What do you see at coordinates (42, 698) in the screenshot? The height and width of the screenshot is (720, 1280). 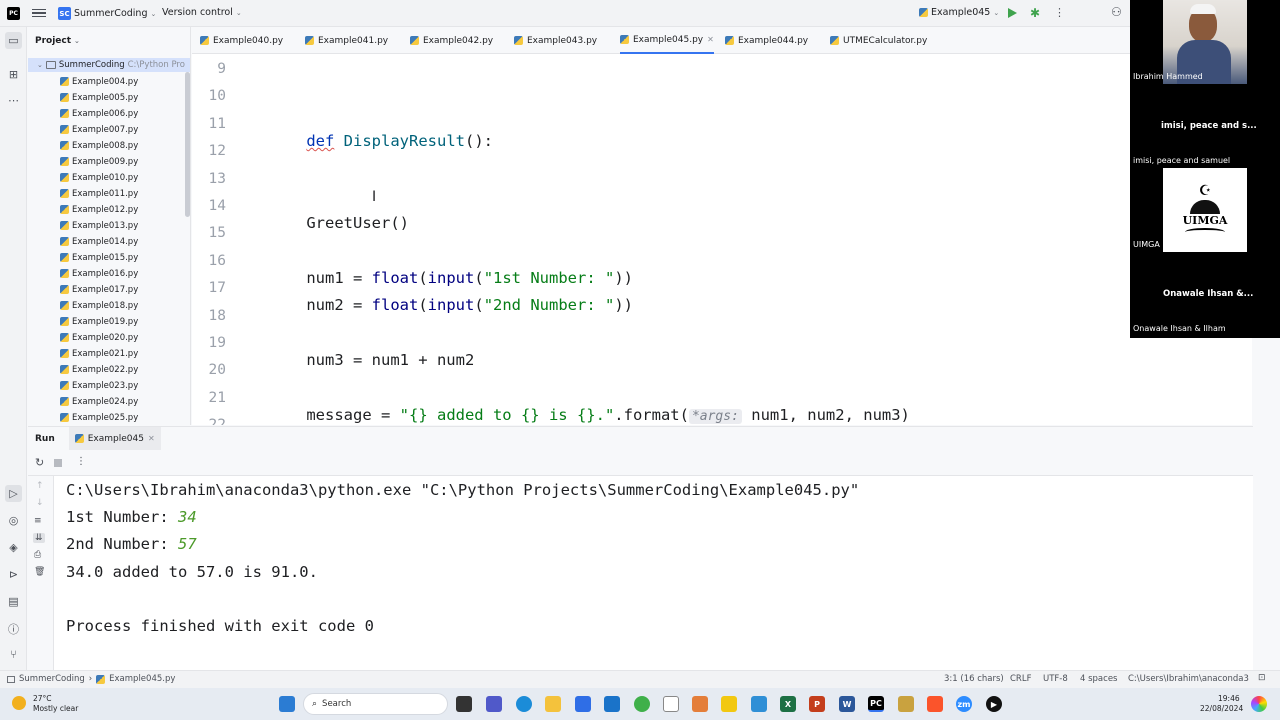 I see `weather-temp: 27°C` at bounding box center [42, 698].